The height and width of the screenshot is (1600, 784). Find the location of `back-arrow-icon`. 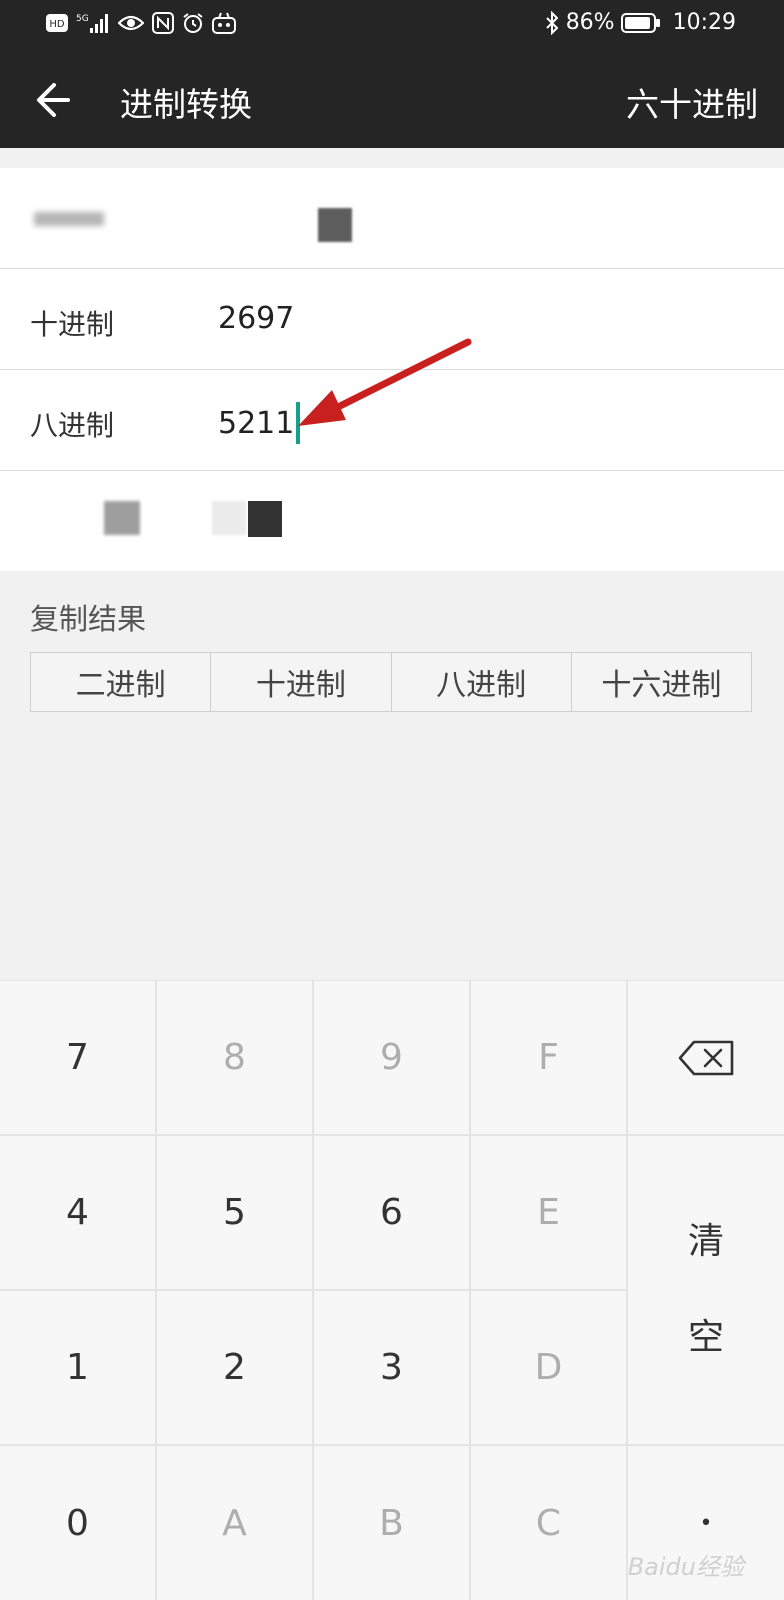

back-arrow-icon is located at coordinates (53, 100).